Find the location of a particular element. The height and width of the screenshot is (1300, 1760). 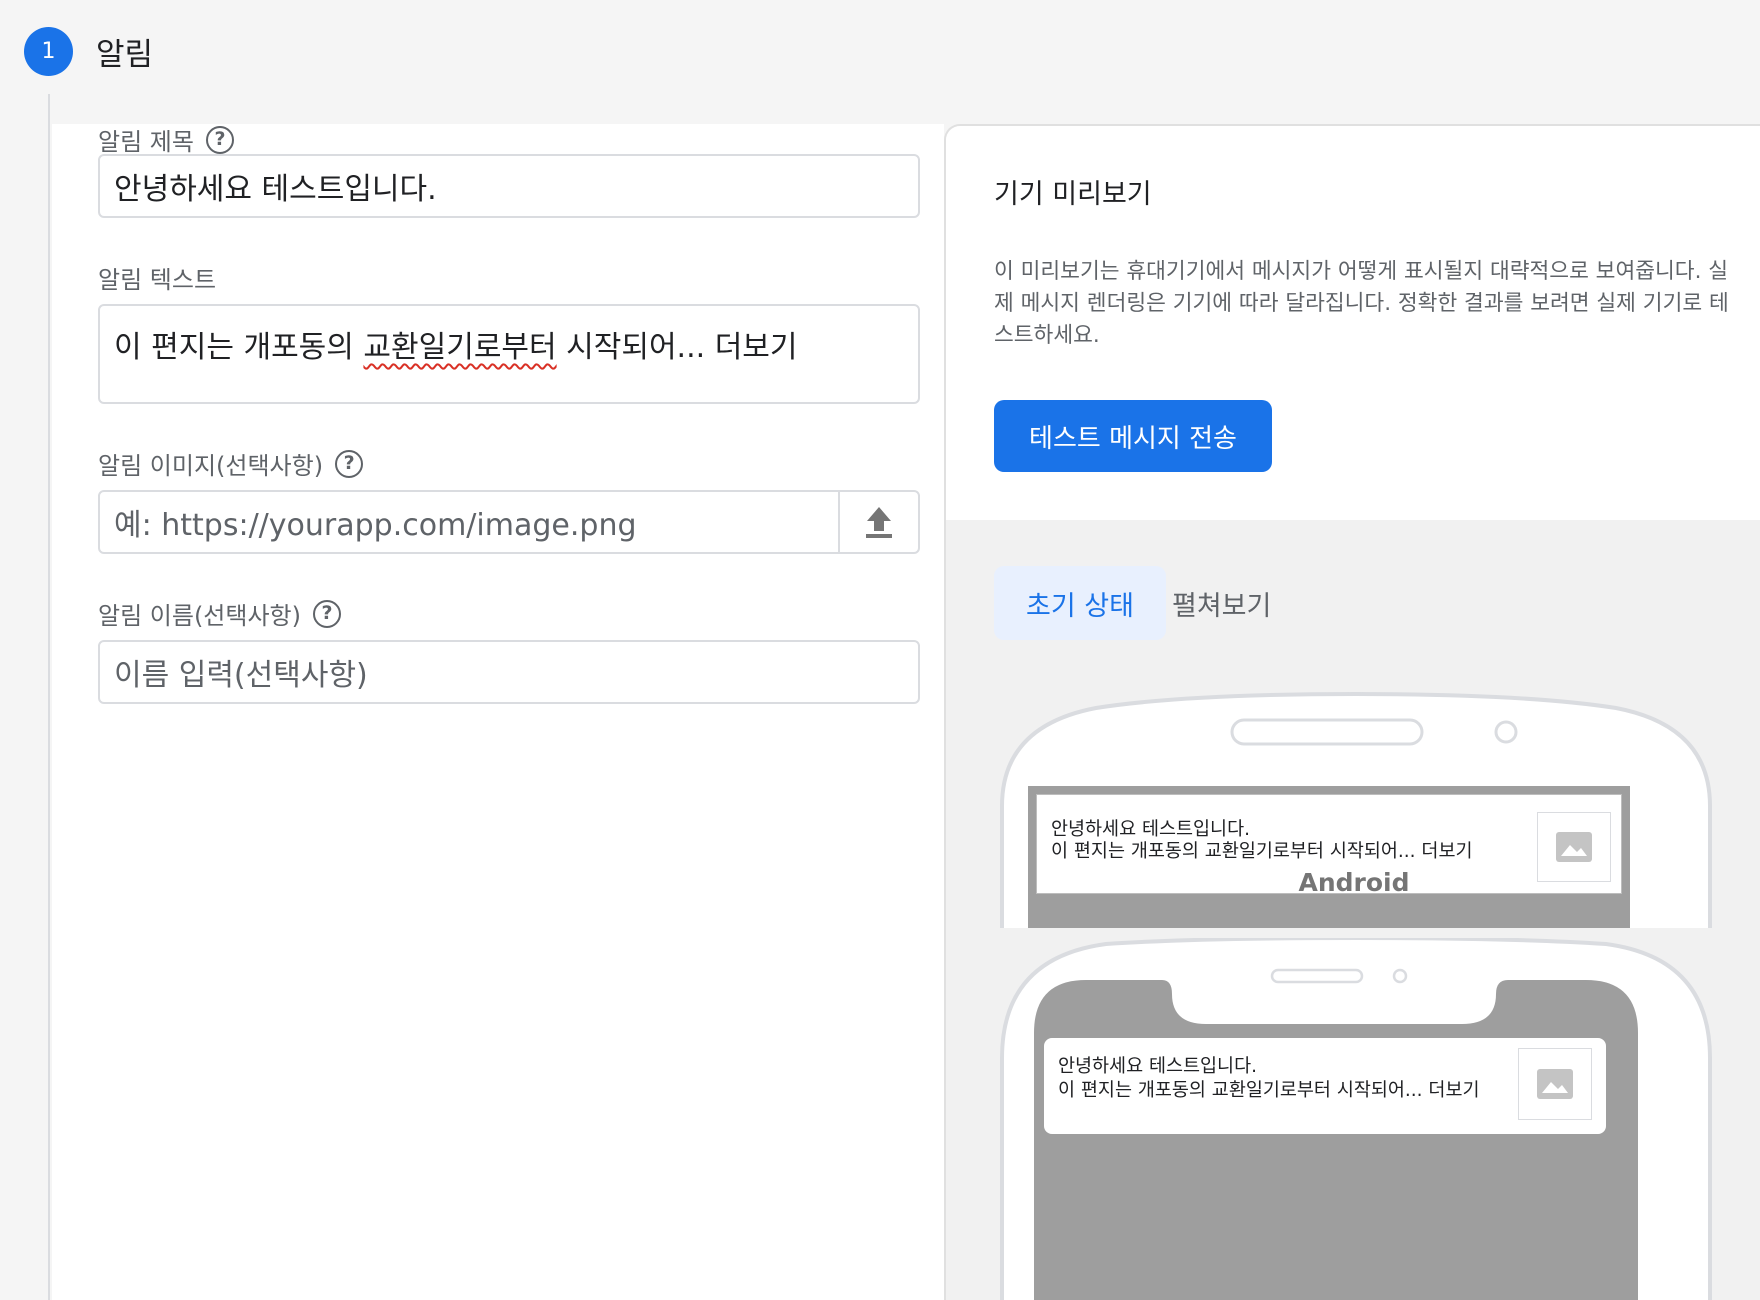

notification-title: 안녕하세요 테스트입니다. is located at coordinates (1157, 1066).